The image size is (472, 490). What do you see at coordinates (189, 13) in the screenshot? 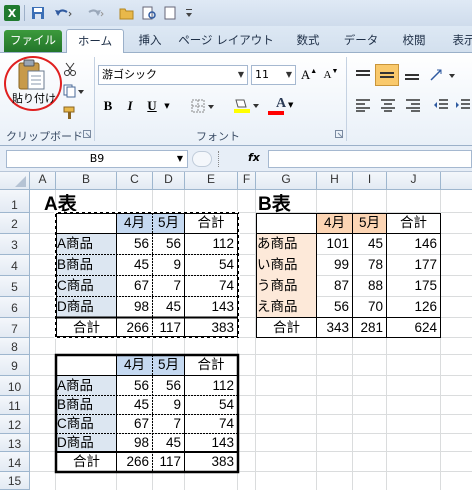
I see `customize-icon` at bounding box center [189, 13].